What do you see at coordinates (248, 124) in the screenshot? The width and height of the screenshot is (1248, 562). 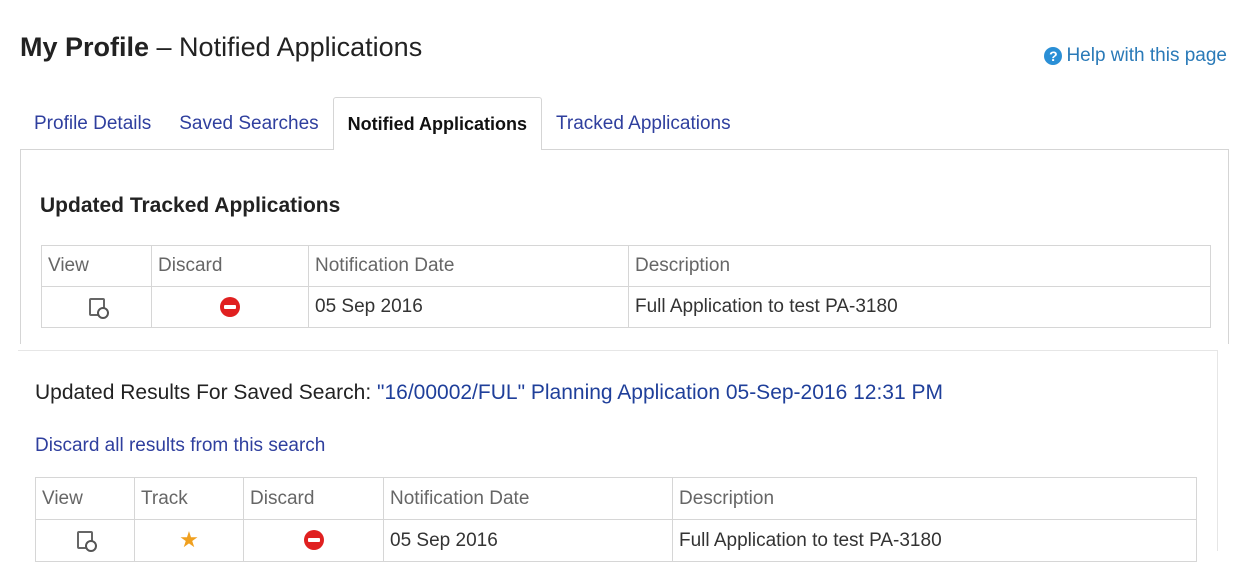 I see `tab-saved-searches: Saved Searches` at bounding box center [248, 124].